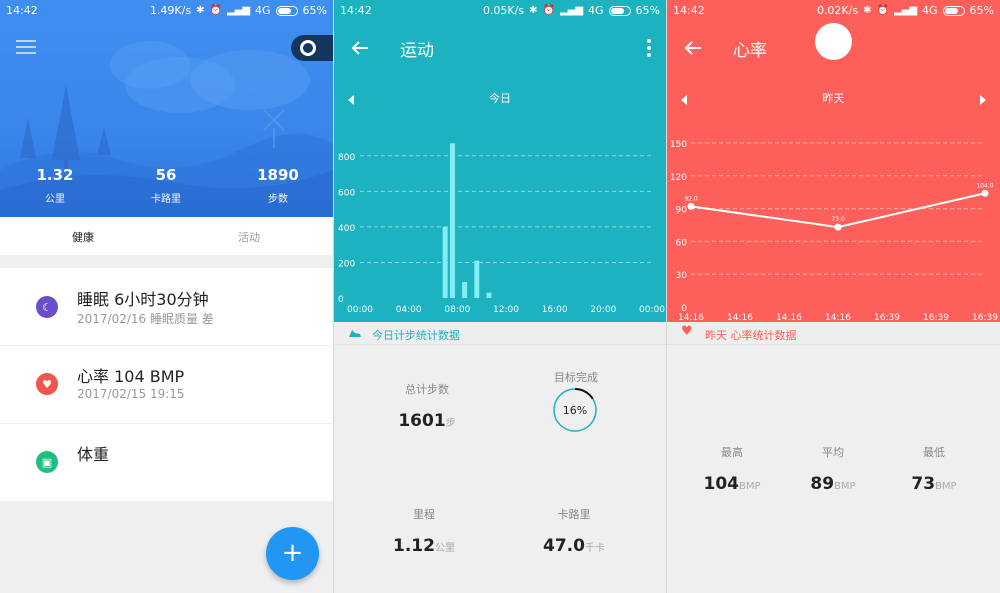 The width and height of the screenshot is (1000, 593). What do you see at coordinates (678, 145) in the screenshot?
I see `y-tick-label: 150` at bounding box center [678, 145].